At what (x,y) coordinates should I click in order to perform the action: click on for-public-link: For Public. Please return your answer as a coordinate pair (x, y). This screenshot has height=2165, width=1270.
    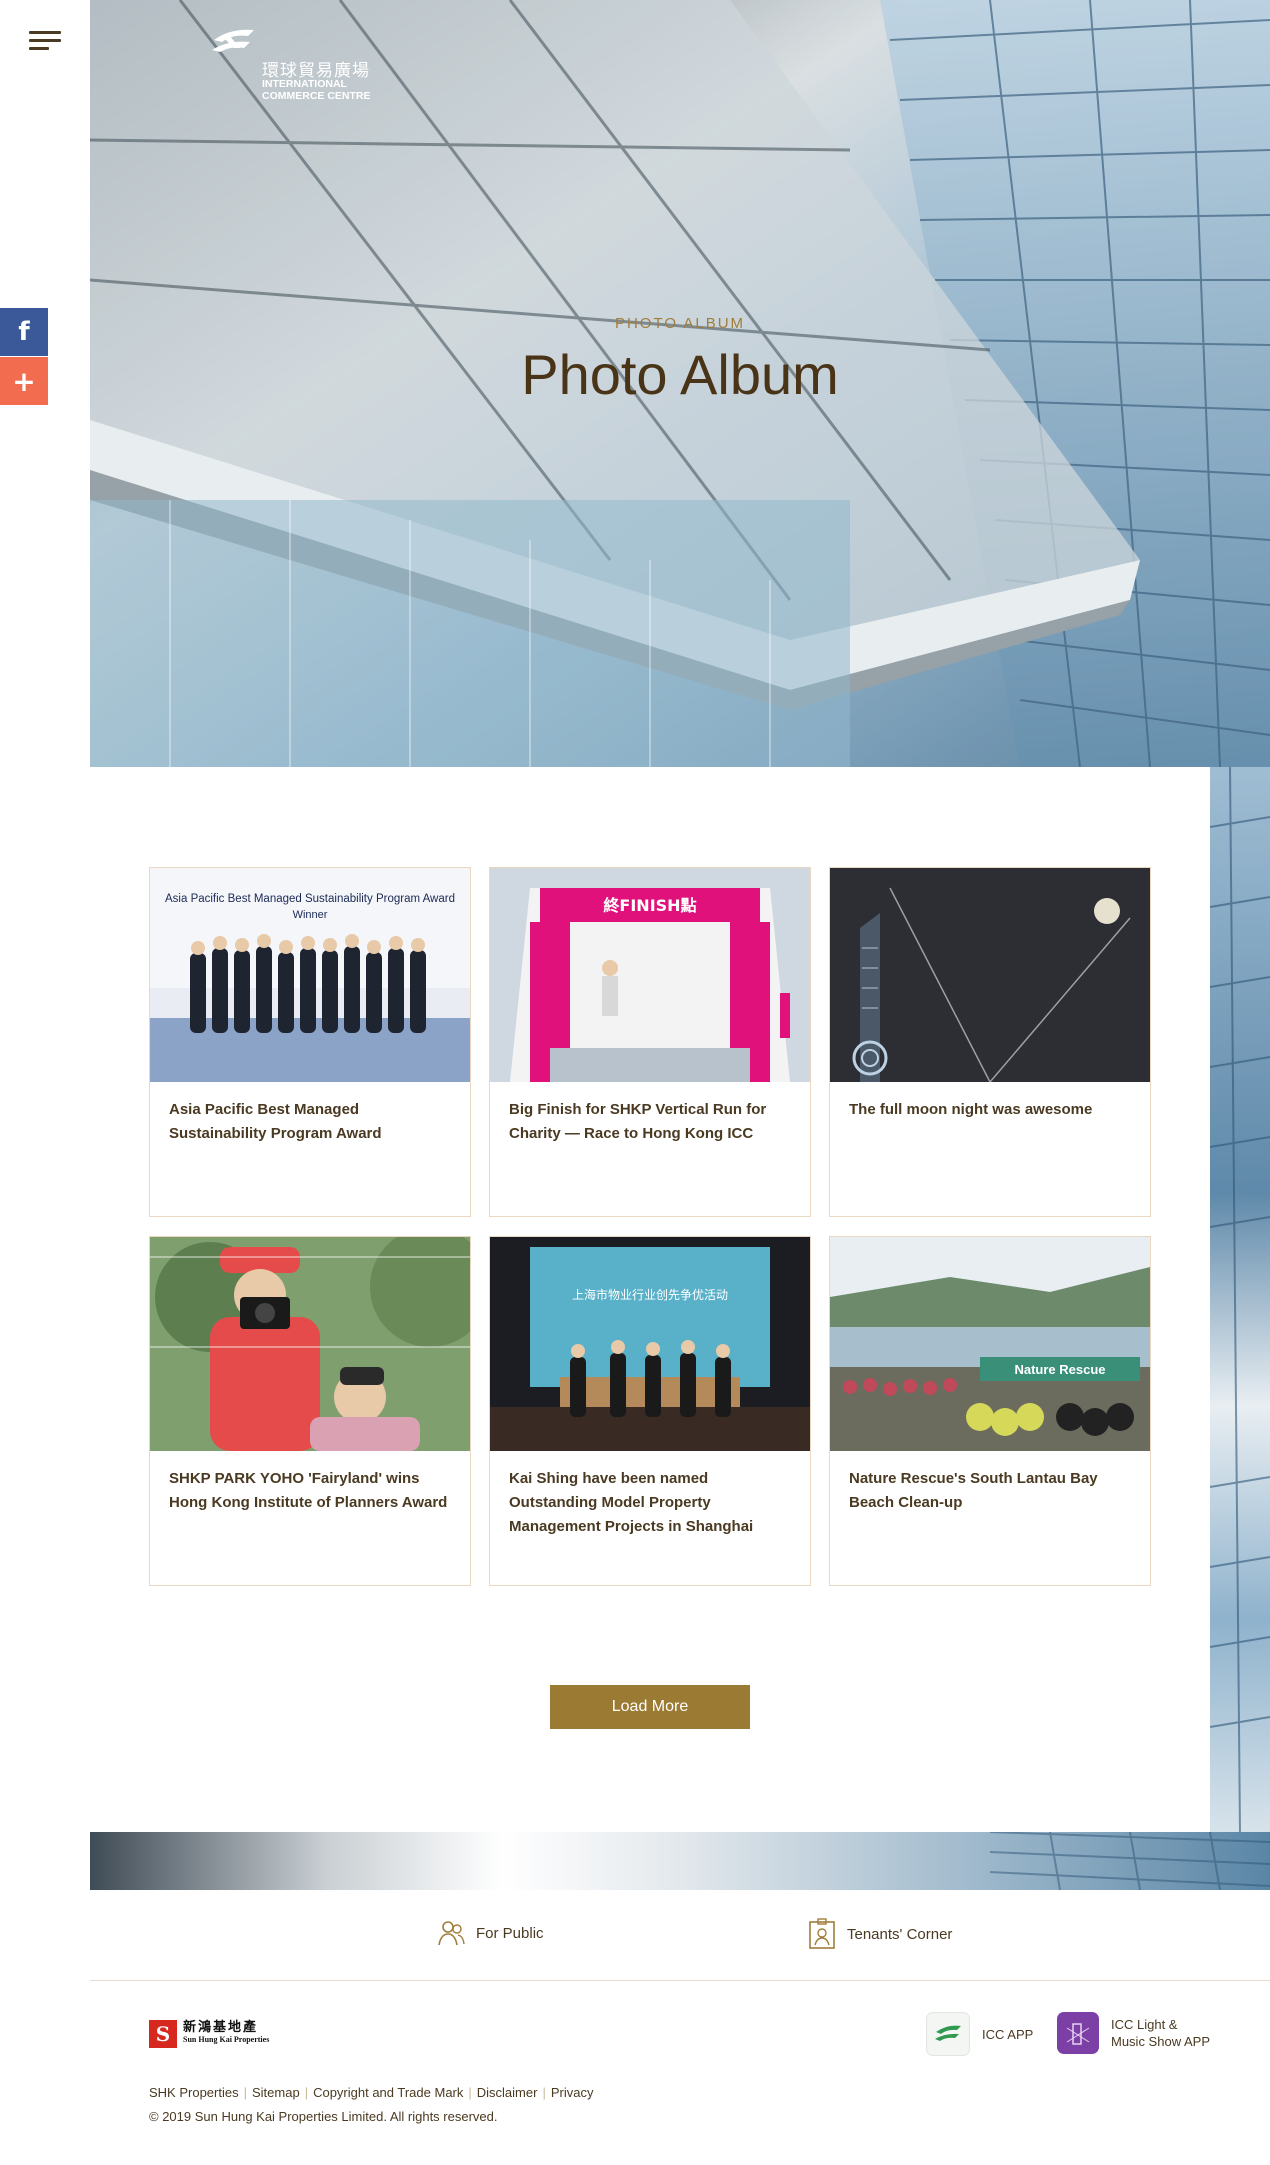
    Looking at the image, I should click on (490, 1933).